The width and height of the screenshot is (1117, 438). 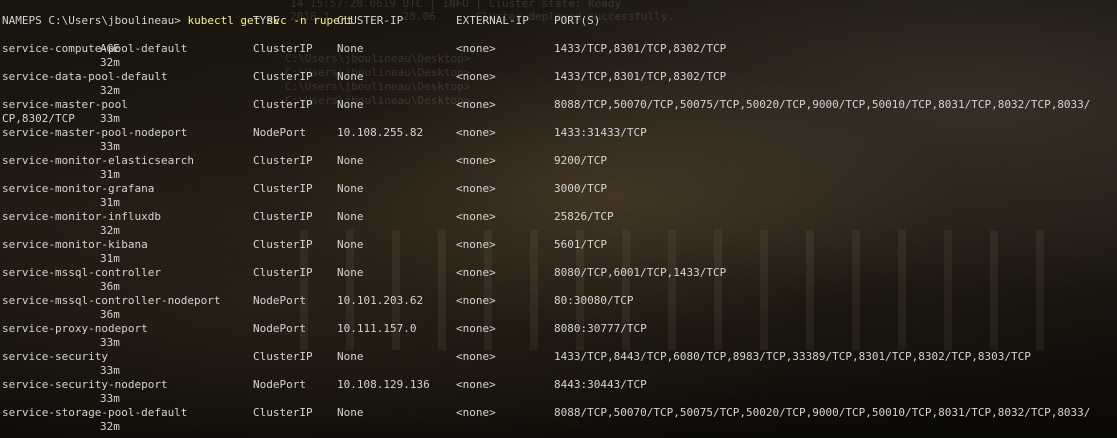 What do you see at coordinates (380, 132) in the screenshot?
I see `cell-cluster-ip: 10.108.255.82` at bounding box center [380, 132].